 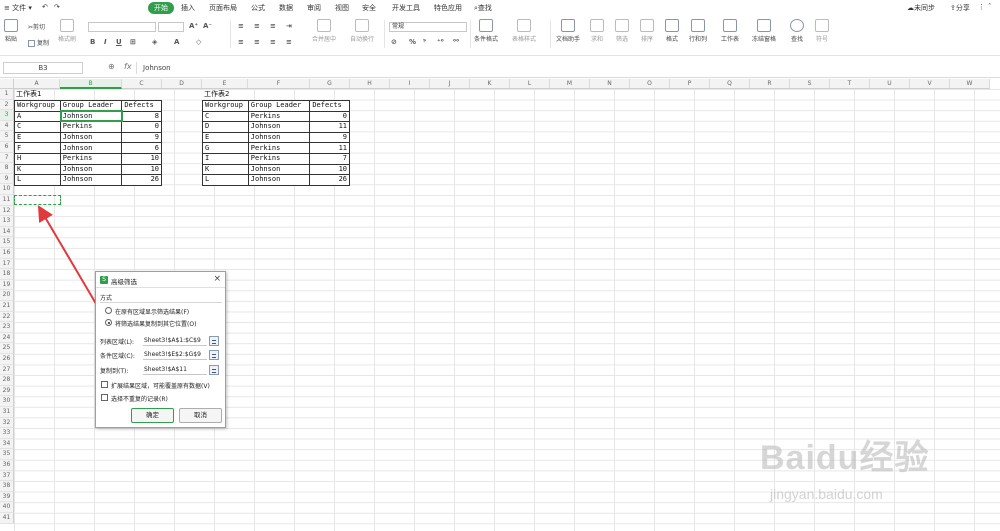 I want to click on align-bottom-icon: ≡, so click(x=273, y=26).